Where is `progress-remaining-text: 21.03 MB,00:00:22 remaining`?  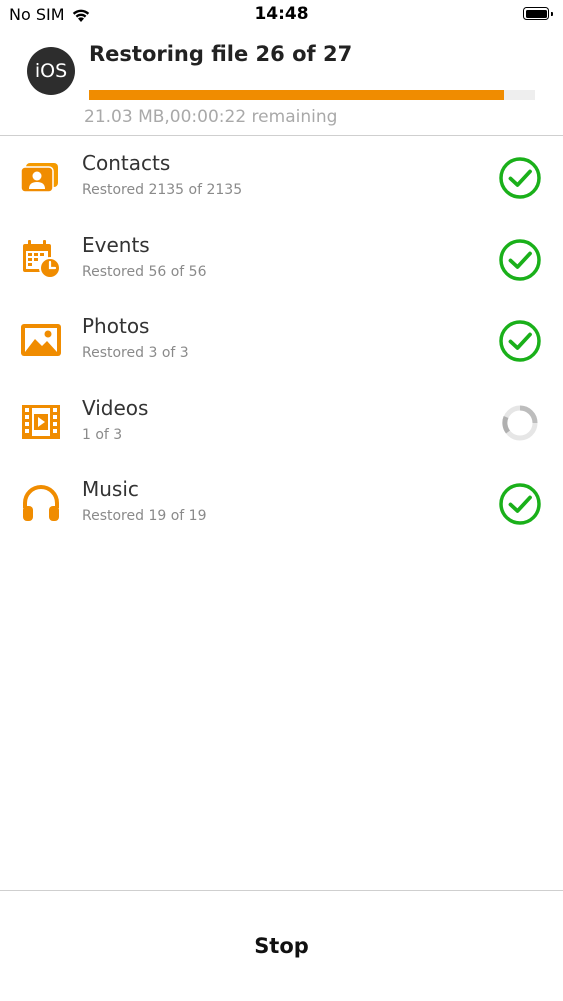
progress-remaining-text: 21.03 MB,00:00:22 remaining is located at coordinates (211, 117).